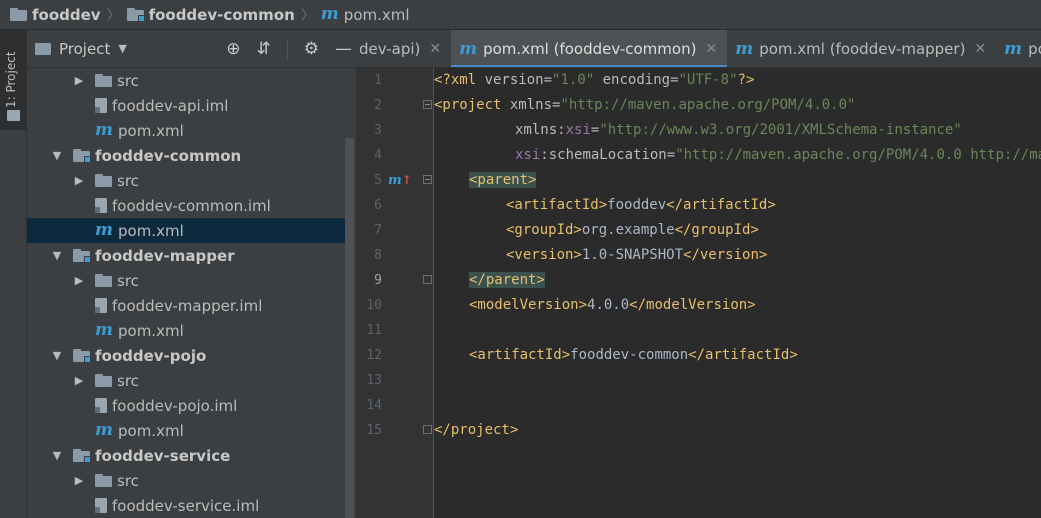 This screenshot has width=1041, height=518. I want to click on code-line-9: </parent>, so click(507, 280).